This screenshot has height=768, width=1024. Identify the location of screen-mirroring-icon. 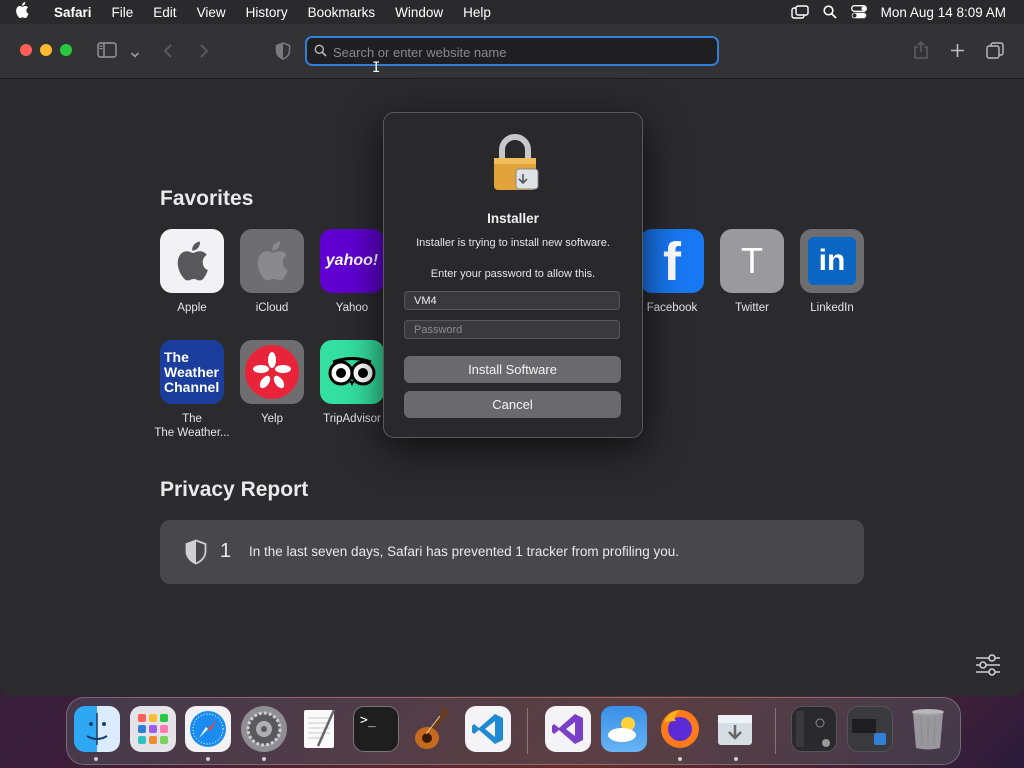
(799, 12).